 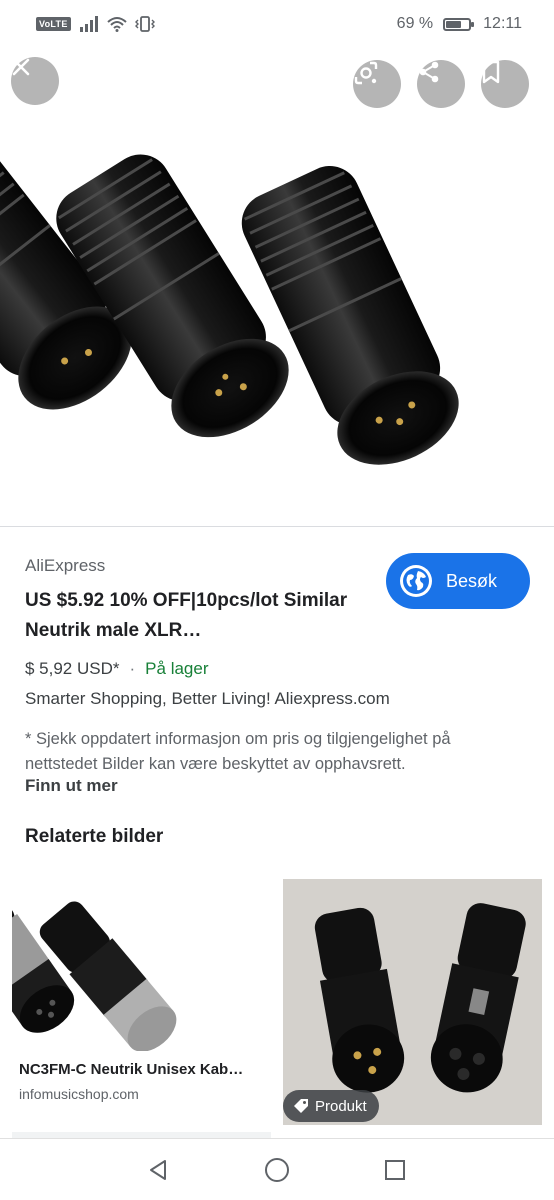 What do you see at coordinates (71, 786) in the screenshot?
I see `learn-more-link: Finn ut mer` at bounding box center [71, 786].